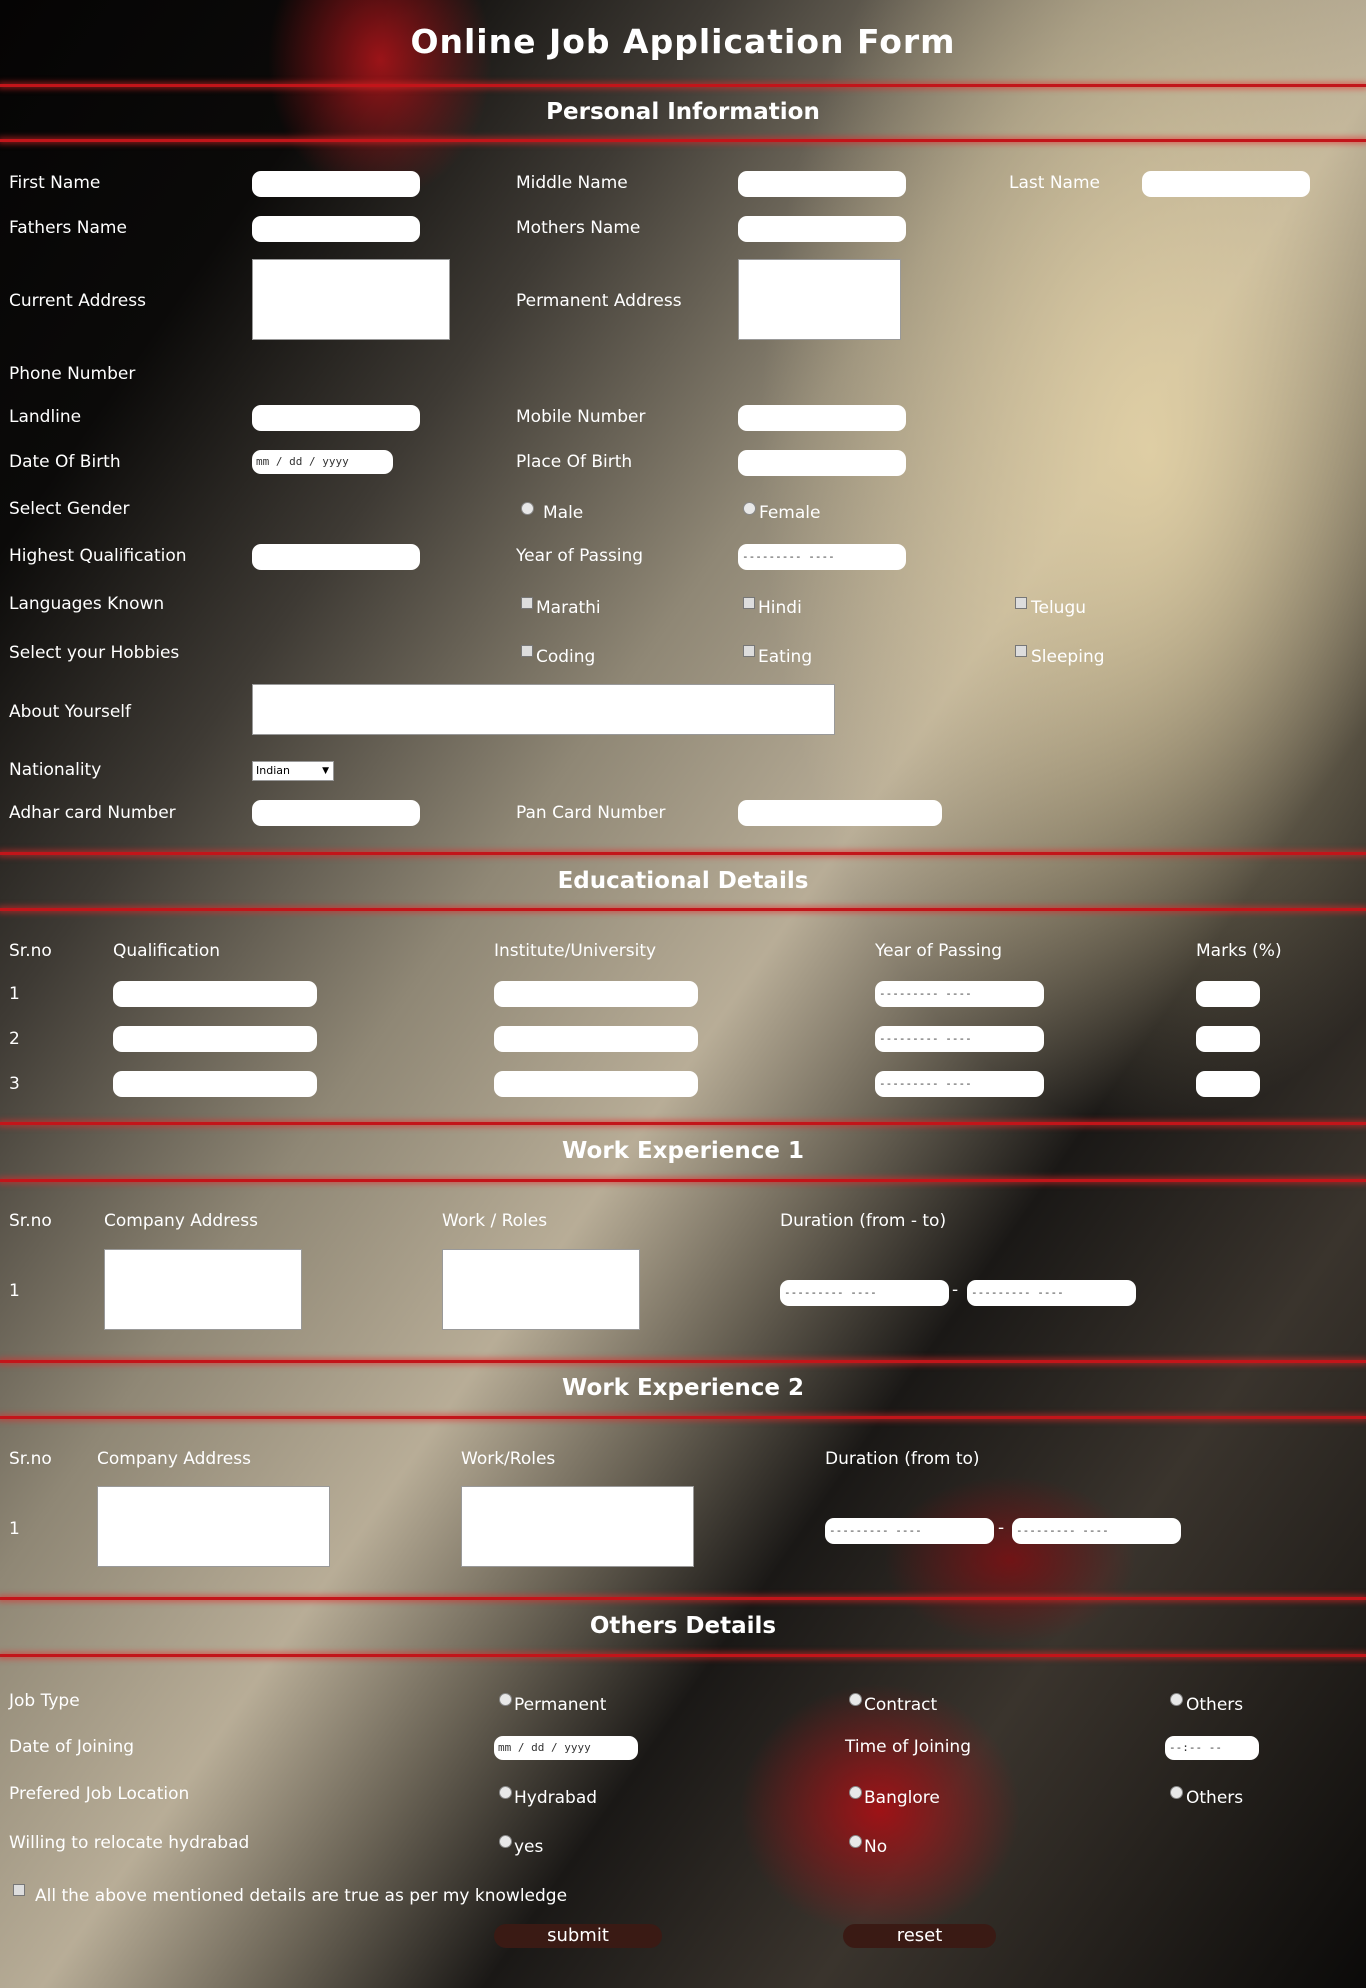 The height and width of the screenshot is (1988, 1366). Describe the element at coordinates (840, 813) in the screenshot. I see `pan-card-input` at that location.